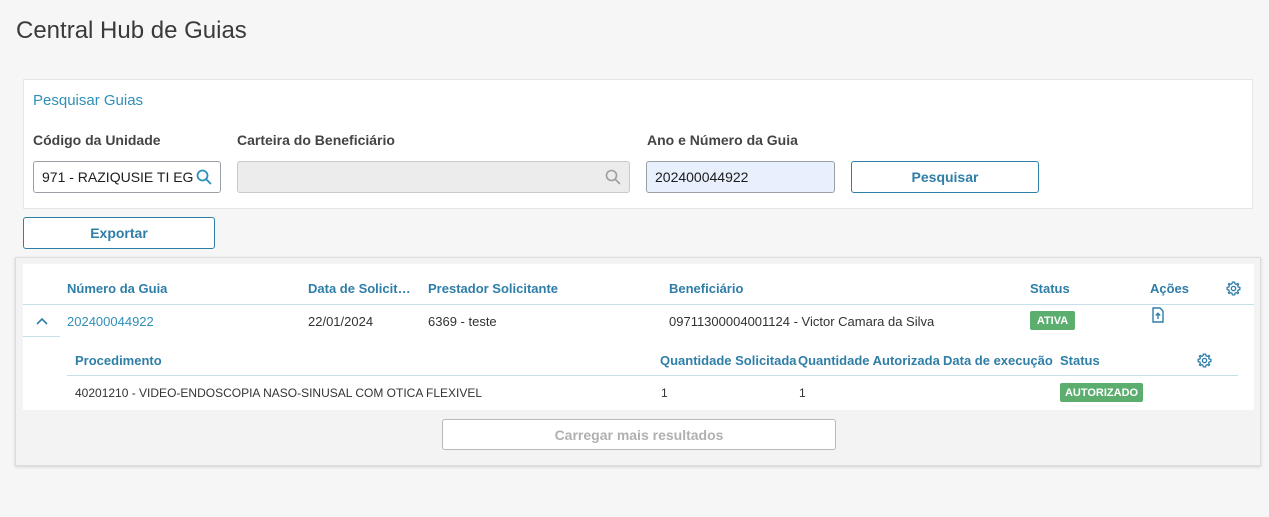 The image size is (1269, 517). I want to click on unit-code-input: 971 - RAZIQUSIE TI EG, so click(127, 177).